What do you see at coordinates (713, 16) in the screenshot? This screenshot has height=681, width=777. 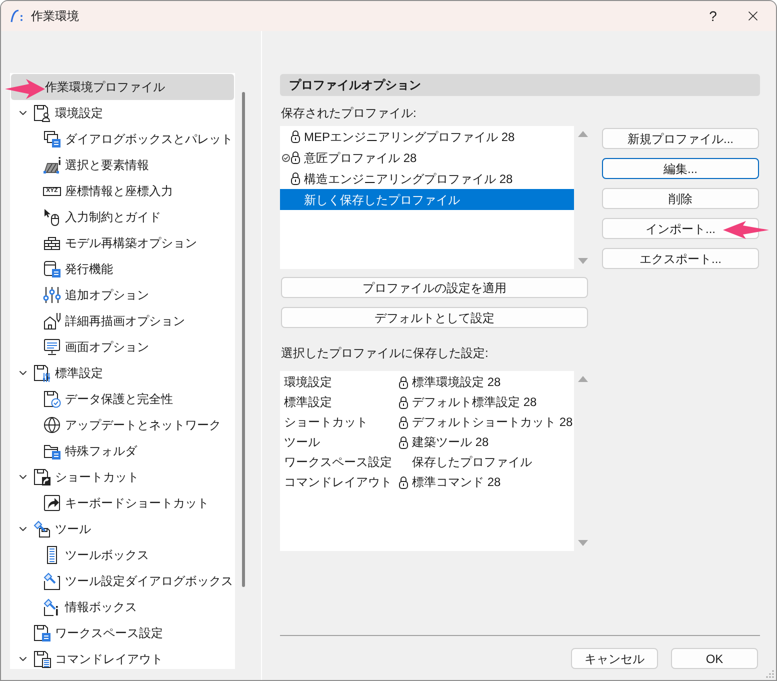 I see `help-button: ?` at bounding box center [713, 16].